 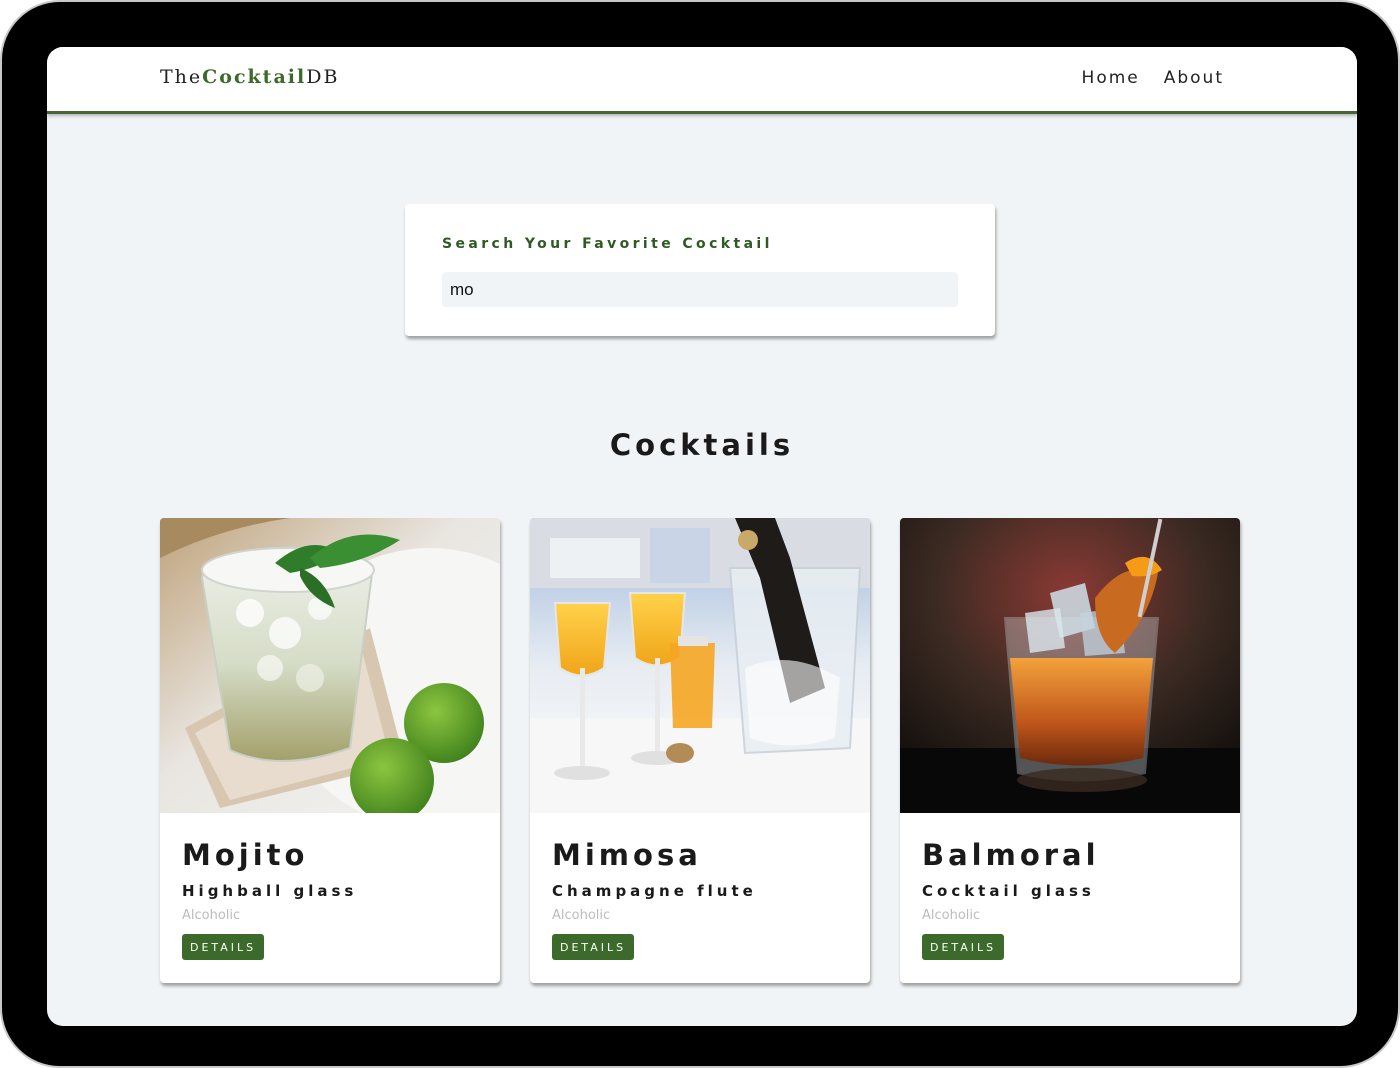 What do you see at coordinates (323, 77) in the screenshot?
I see `logo-suffix: DB` at bounding box center [323, 77].